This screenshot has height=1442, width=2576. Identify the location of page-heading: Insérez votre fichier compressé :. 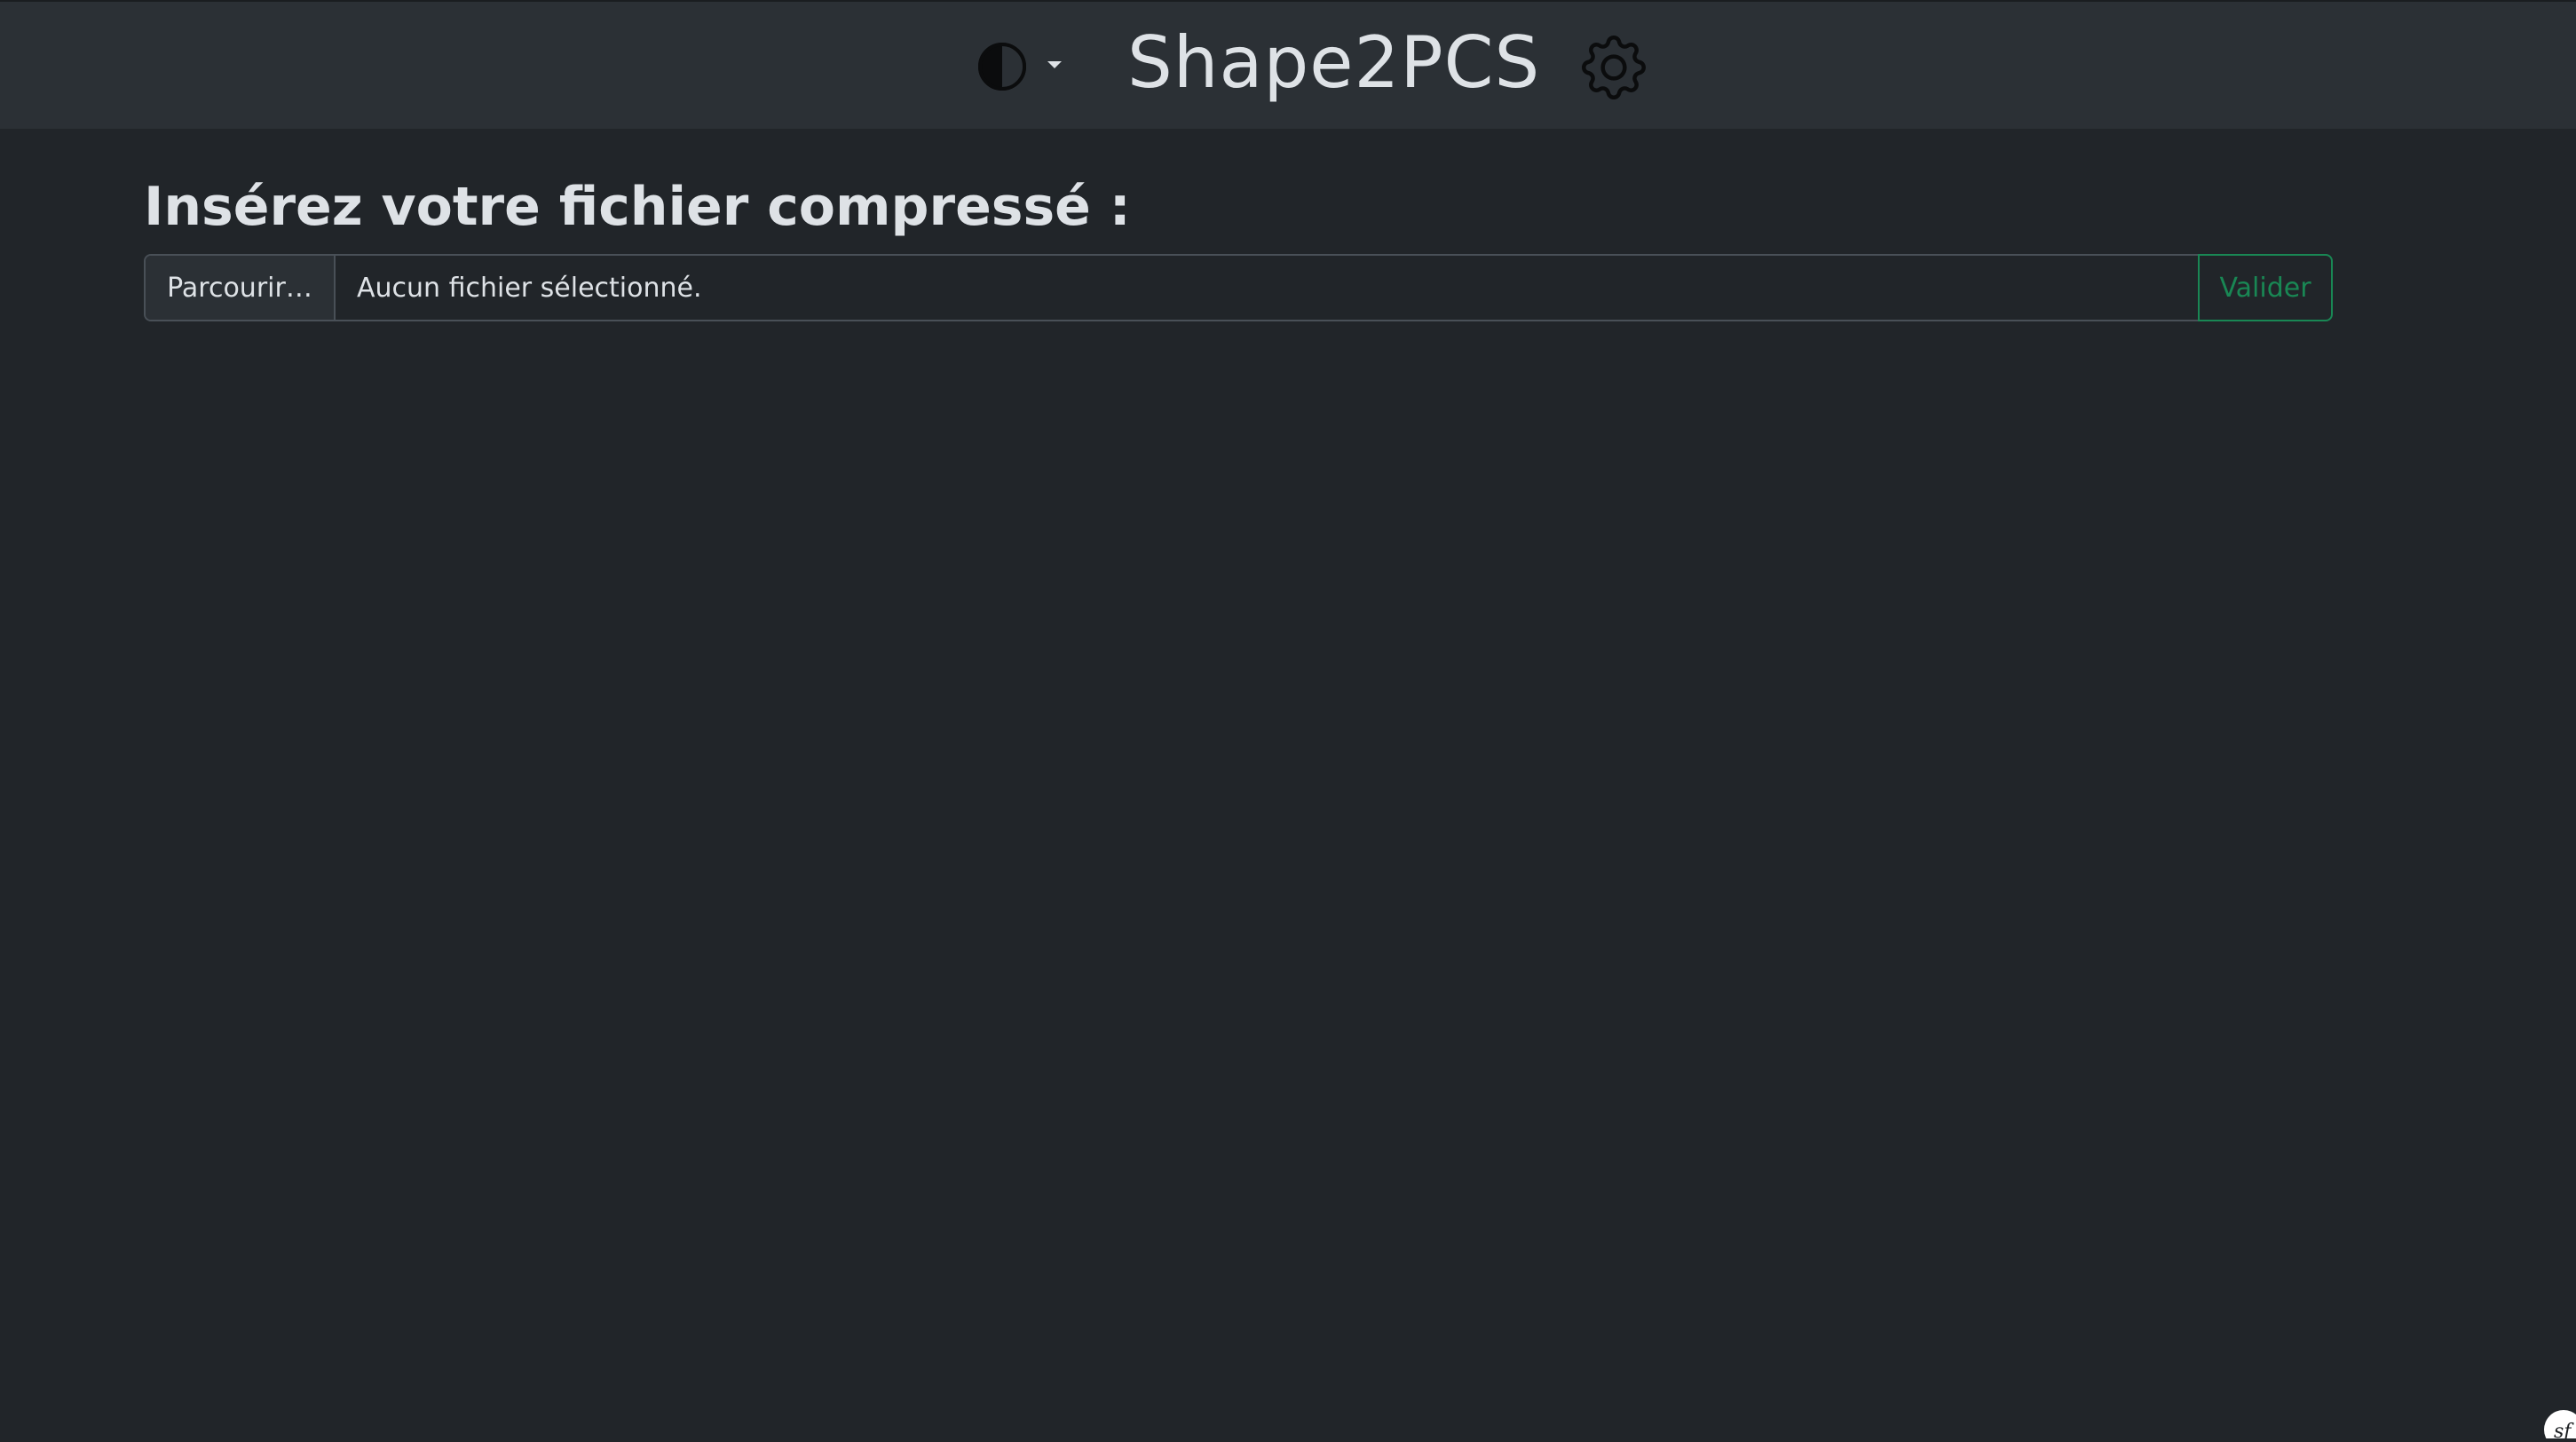
(637, 207).